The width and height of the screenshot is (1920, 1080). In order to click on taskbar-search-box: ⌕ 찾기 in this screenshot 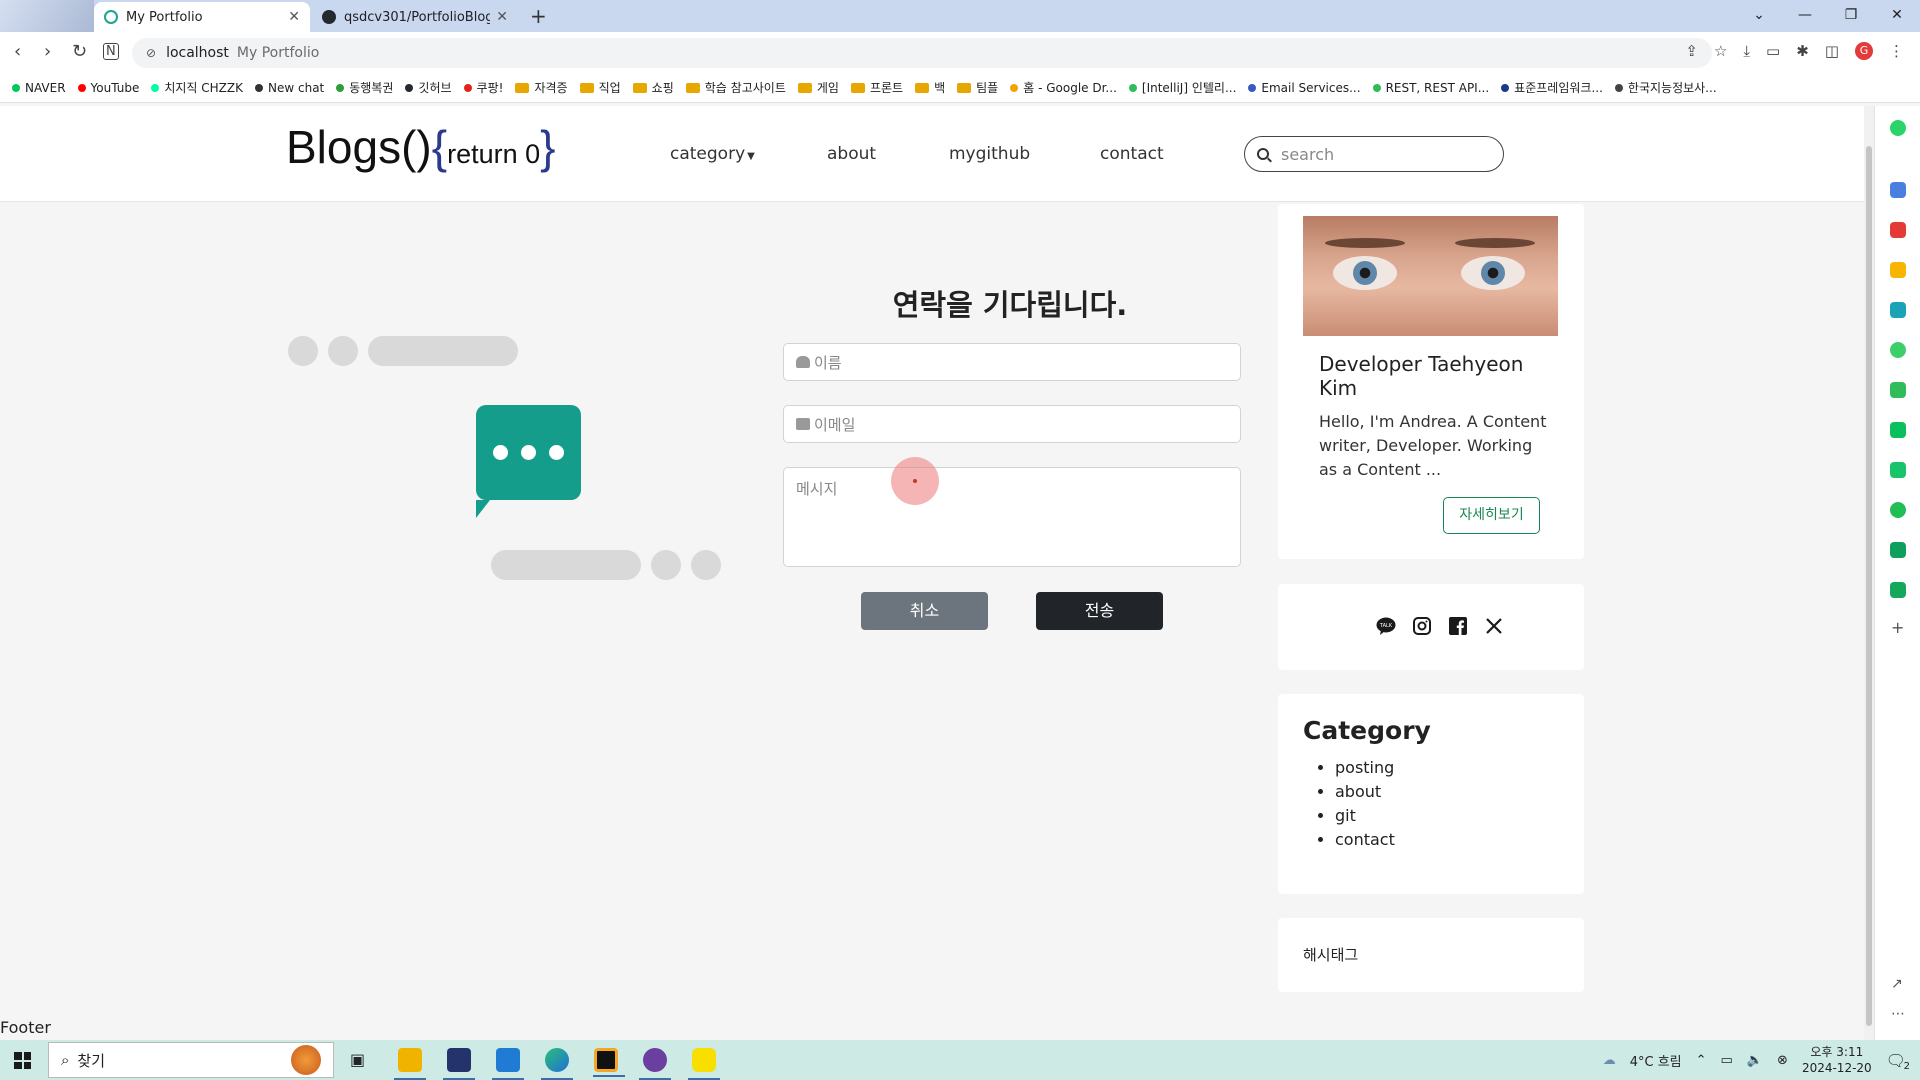, I will do `click(191, 1060)`.